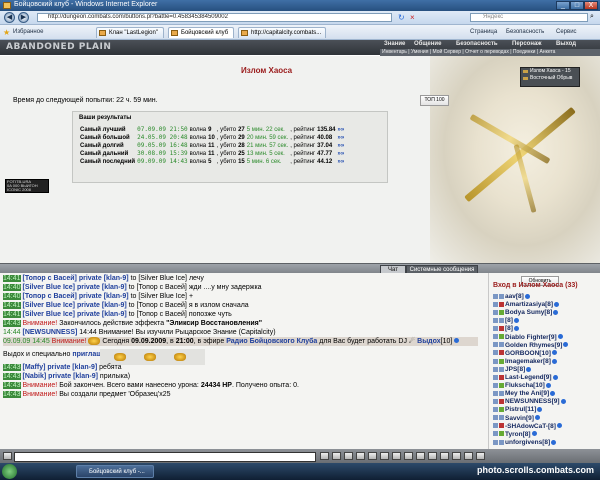 This screenshot has height=480, width=600. I want to click on player-name: Golden Rhymes[9], so click(533, 345).